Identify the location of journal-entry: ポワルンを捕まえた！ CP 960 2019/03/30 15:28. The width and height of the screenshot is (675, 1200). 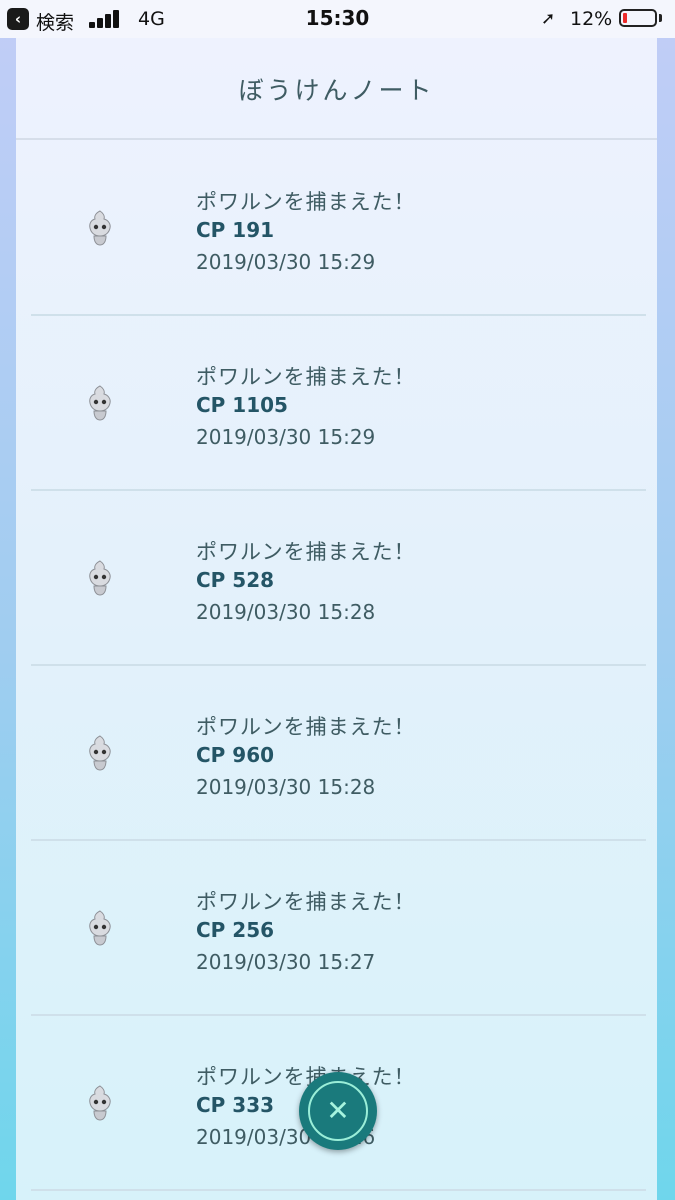
(338, 753).